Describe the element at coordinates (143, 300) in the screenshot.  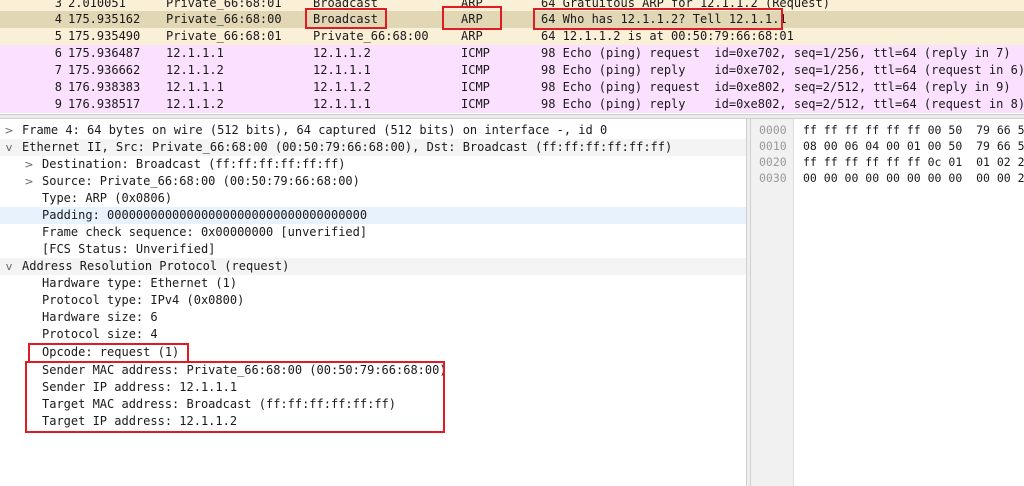
I see `tree-item-label: Protocol type: IPv4 (0x0800)` at that location.